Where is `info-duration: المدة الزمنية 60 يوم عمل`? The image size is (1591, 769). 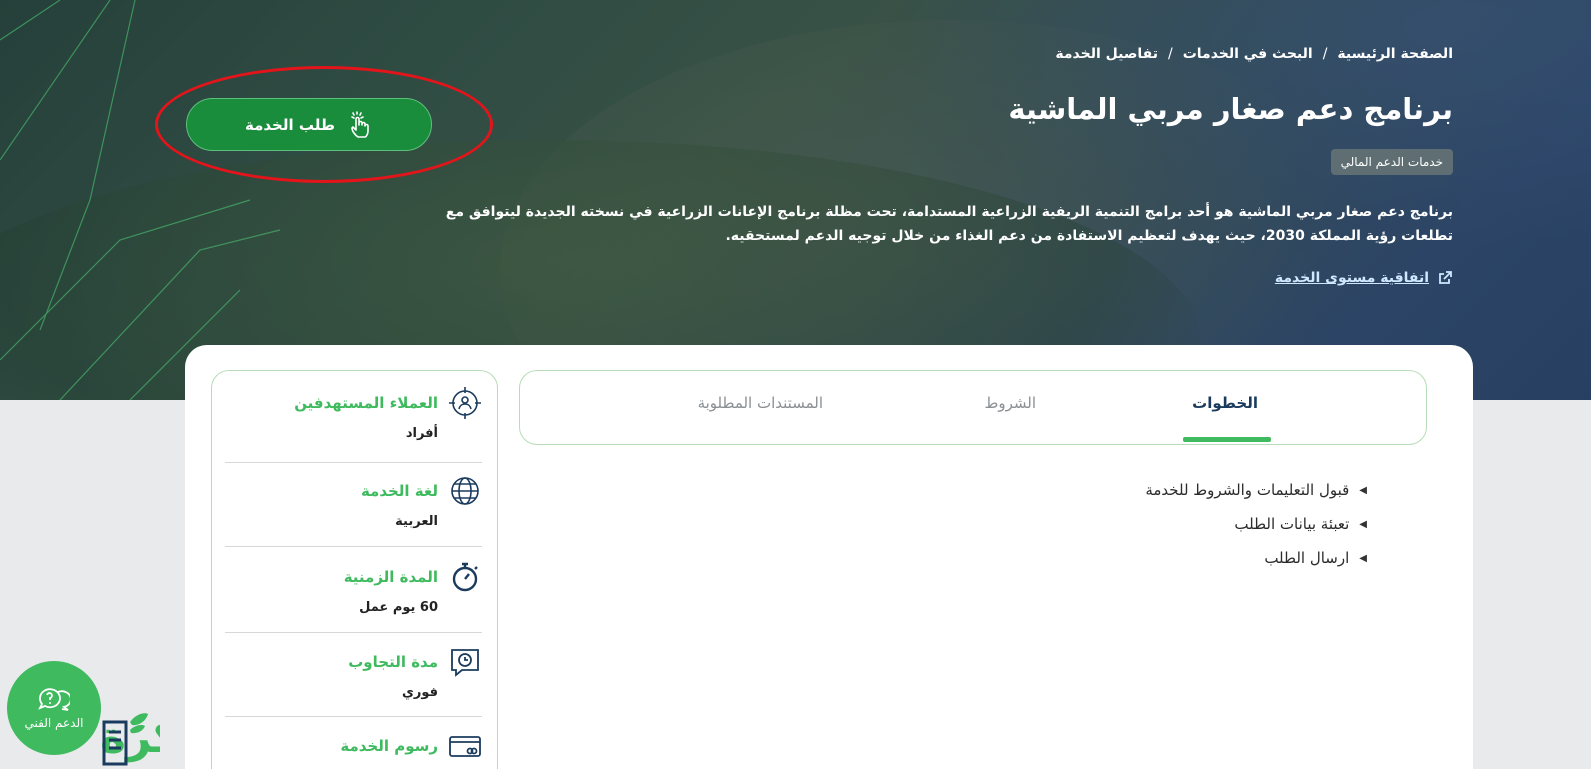 info-duration: المدة الزمنية 60 يوم عمل is located at coordinates (353, 587).